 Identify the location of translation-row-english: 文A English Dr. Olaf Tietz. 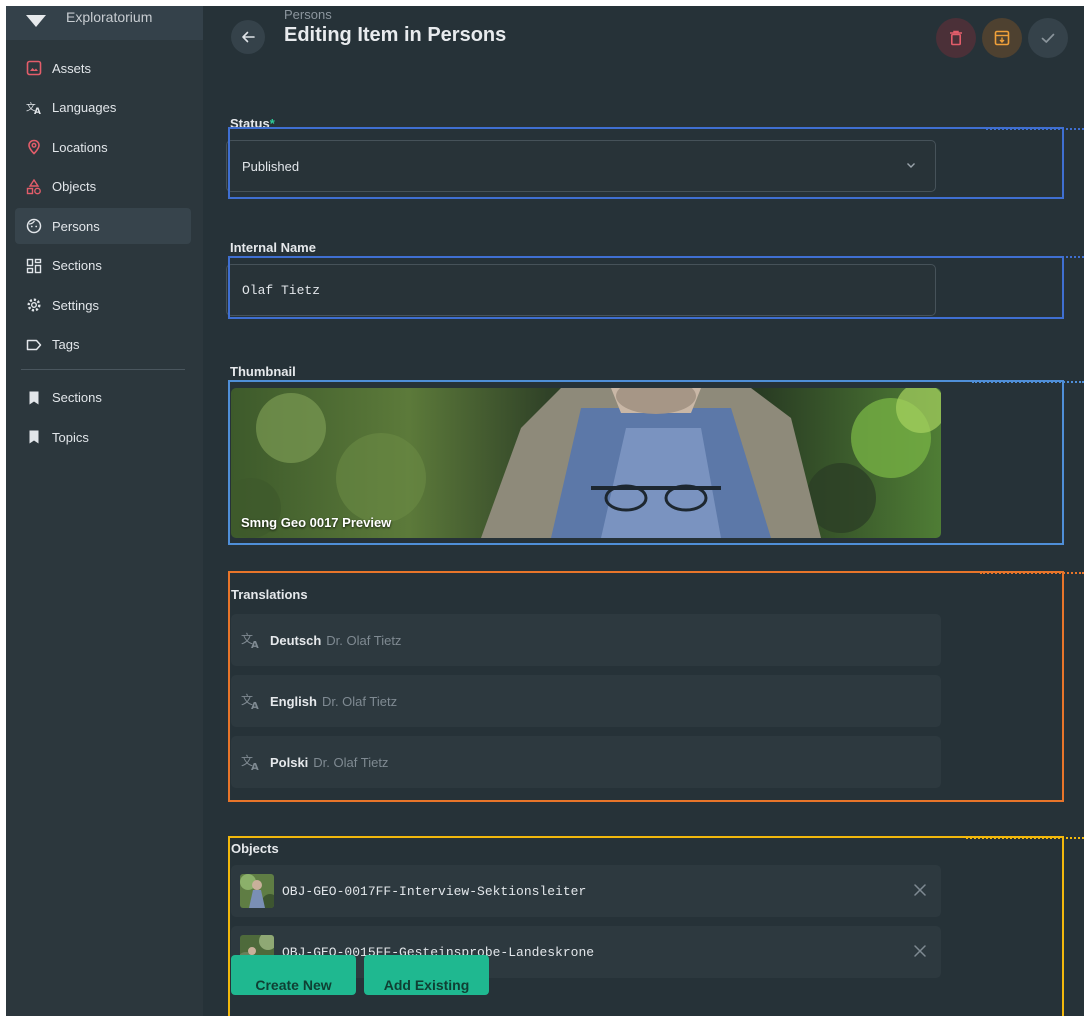
(586, 701).